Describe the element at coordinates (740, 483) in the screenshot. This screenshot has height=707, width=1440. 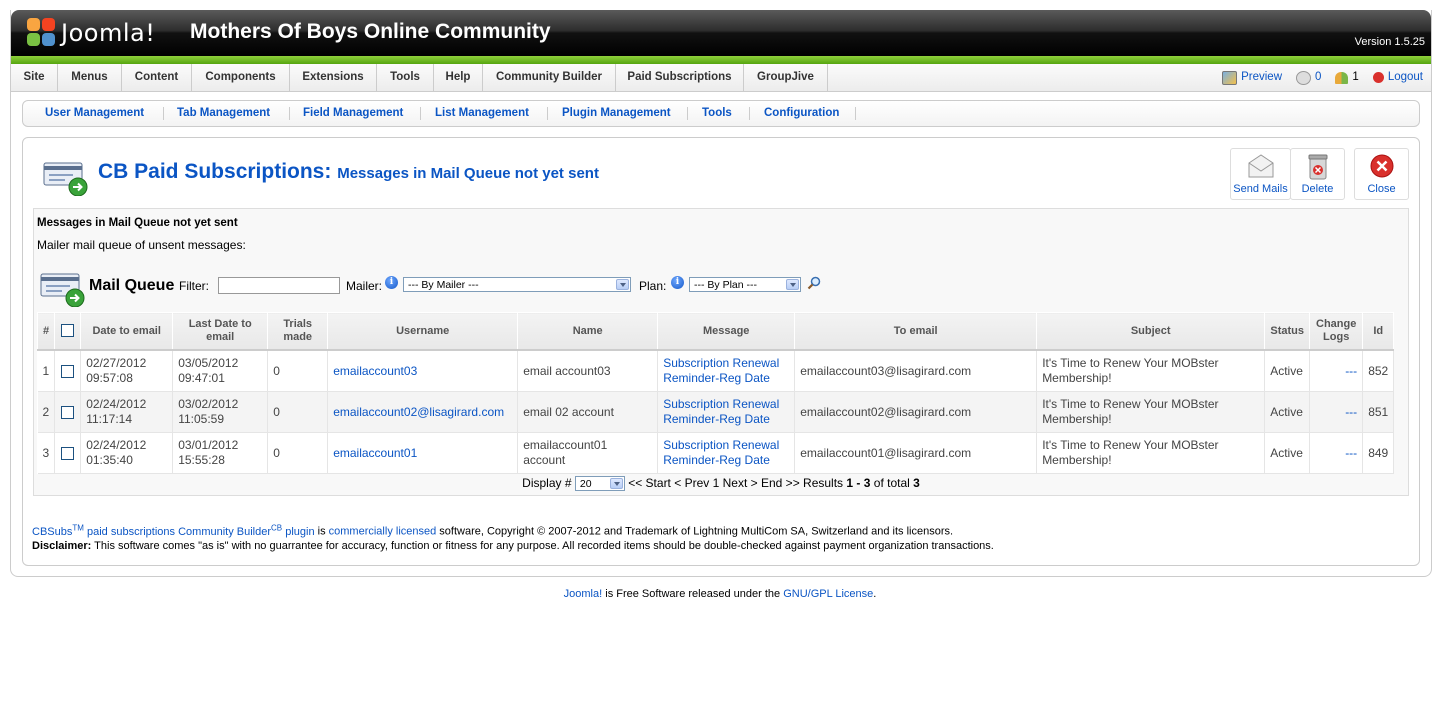
I see `pager-next: Next >` at that location.